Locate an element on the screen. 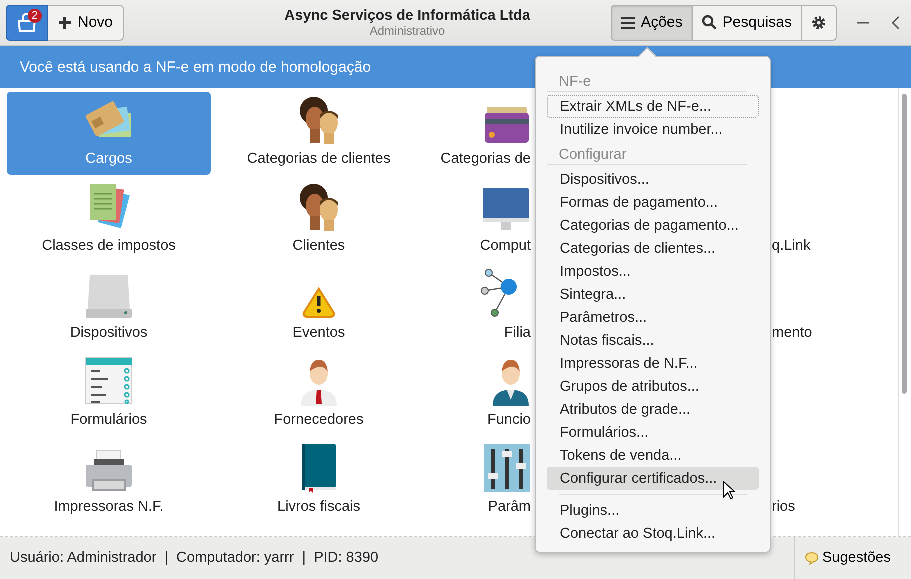 The image size is (911, 579). launcher-label: q.Link is located at coordinates (791, 246).